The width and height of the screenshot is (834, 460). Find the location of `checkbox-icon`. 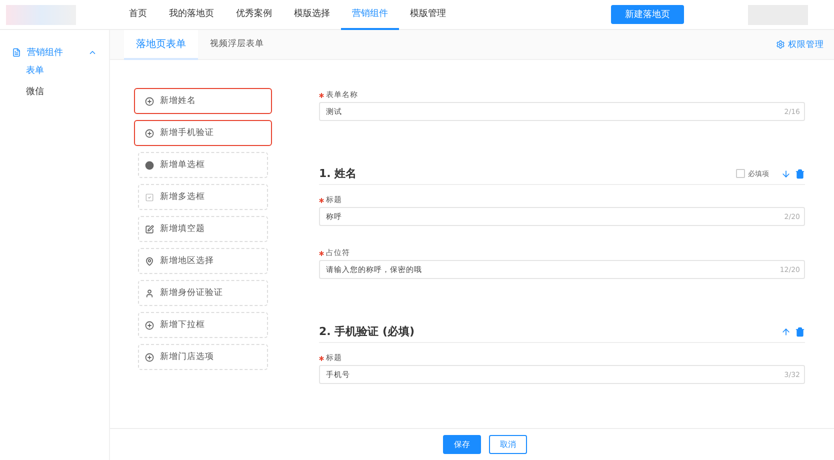

checkbox-icon is located at coordinates (149, 197).